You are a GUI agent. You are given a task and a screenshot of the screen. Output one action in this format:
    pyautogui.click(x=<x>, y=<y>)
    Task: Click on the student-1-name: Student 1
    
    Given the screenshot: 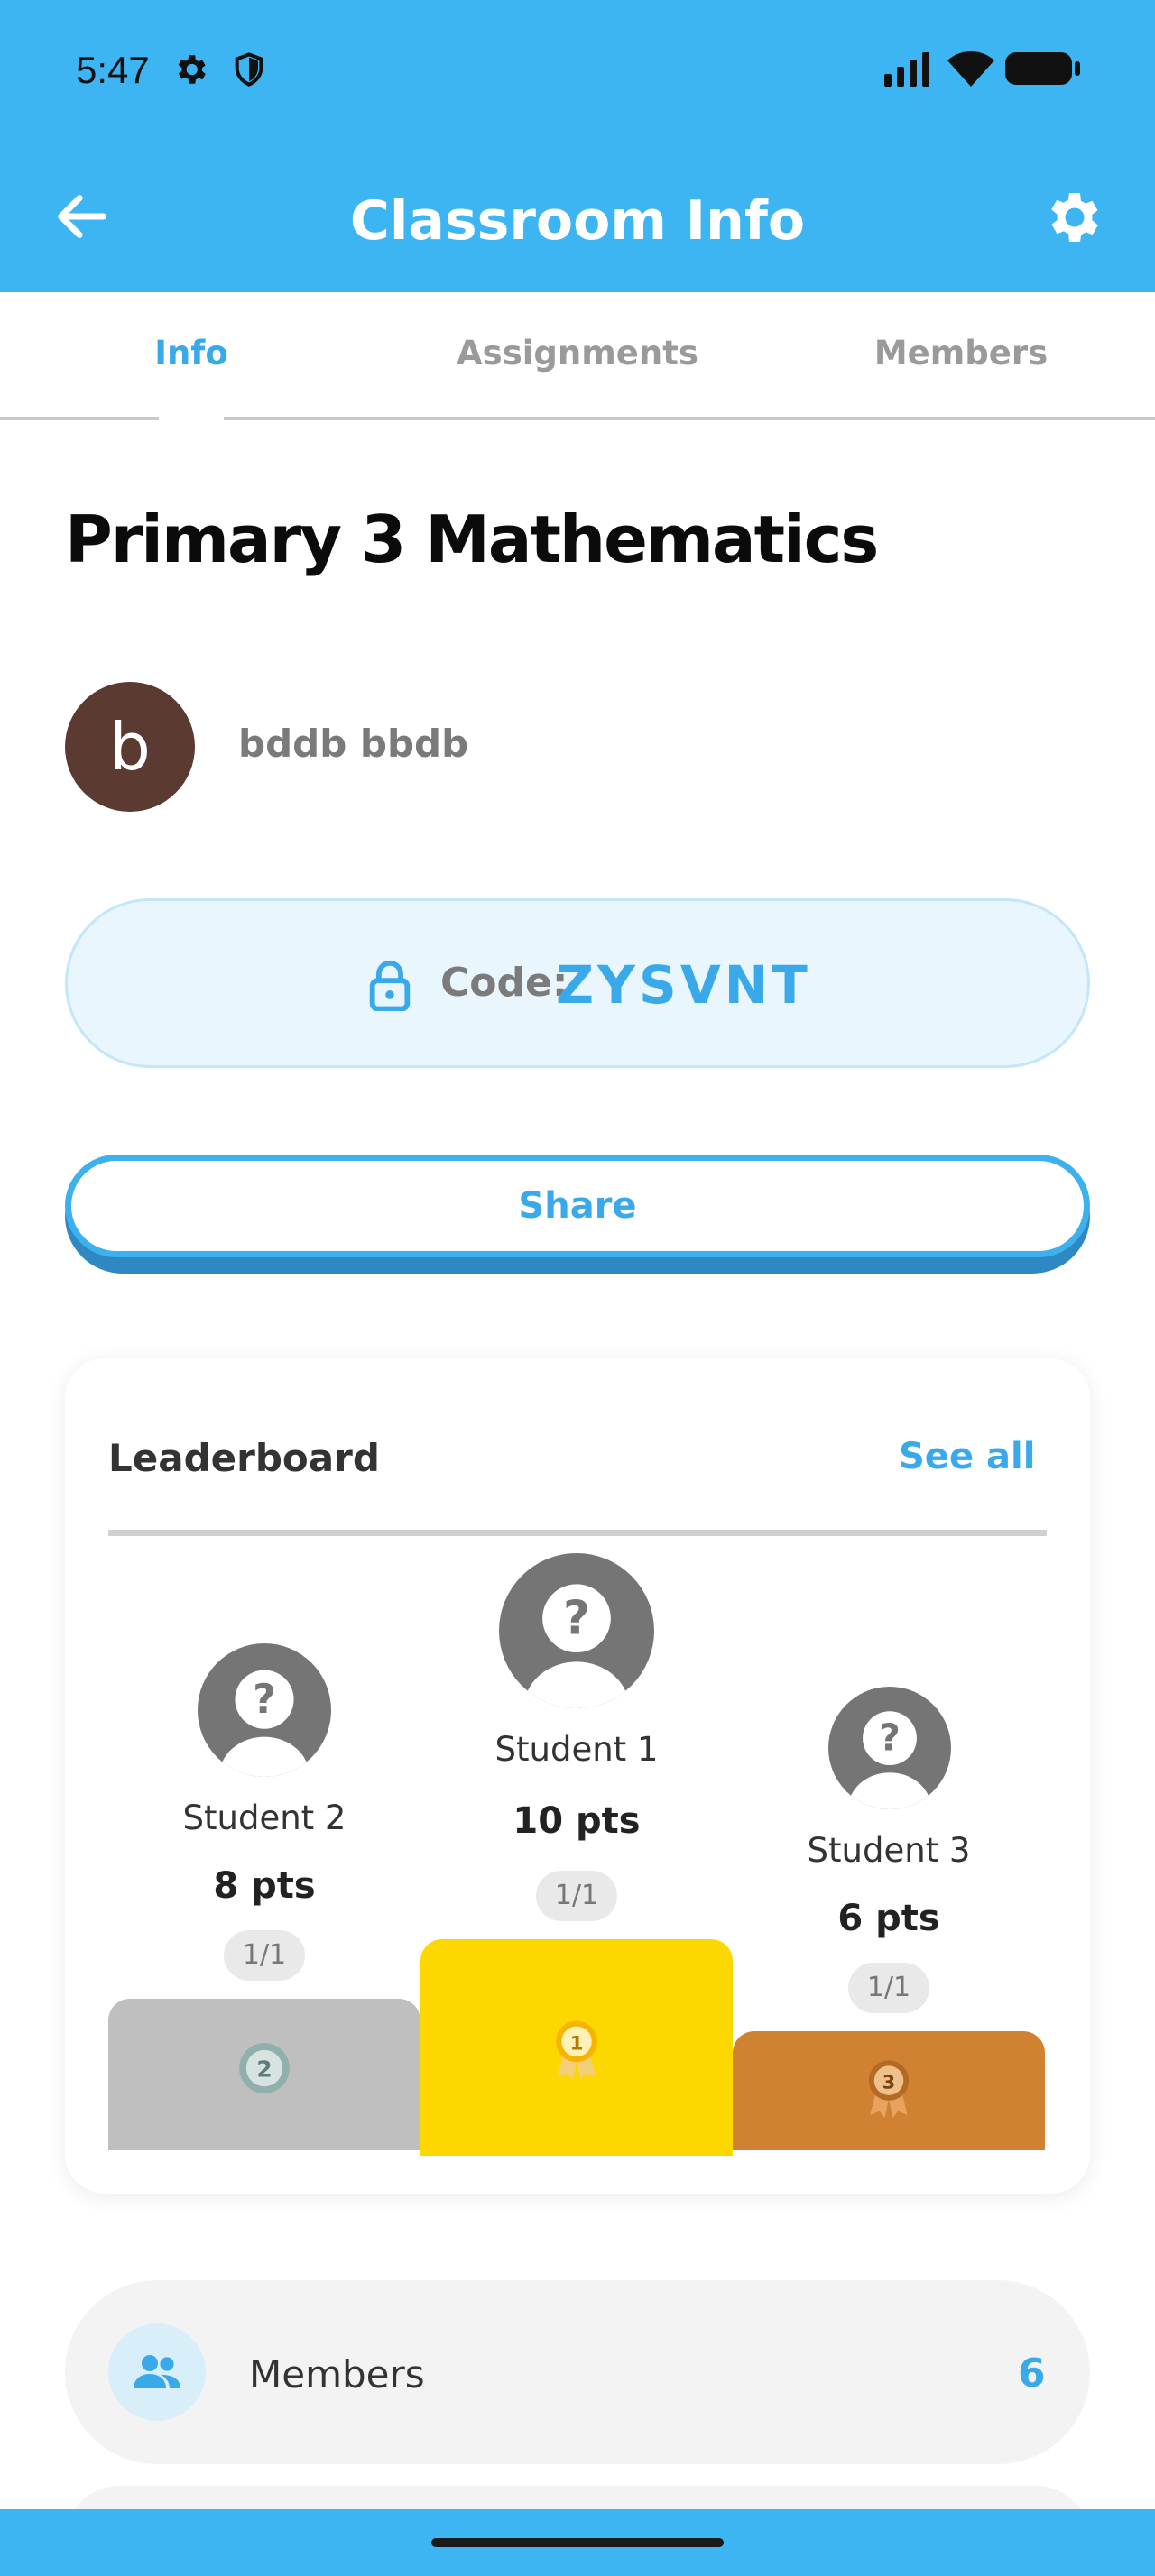 What is the action you would take?
    pyautogui.click(x=576, y=1750)
    